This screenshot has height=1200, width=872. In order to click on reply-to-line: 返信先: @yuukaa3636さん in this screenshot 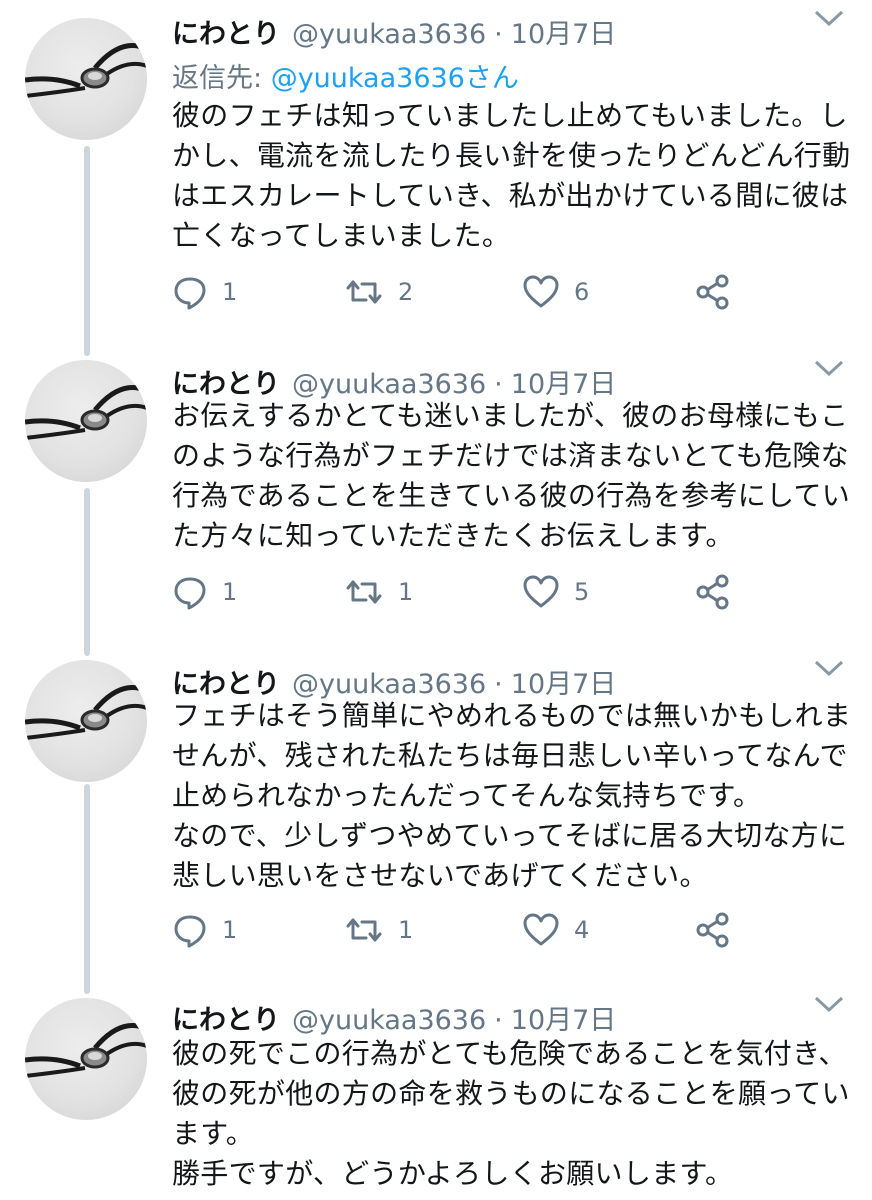, I will do `click(345, 75)`.